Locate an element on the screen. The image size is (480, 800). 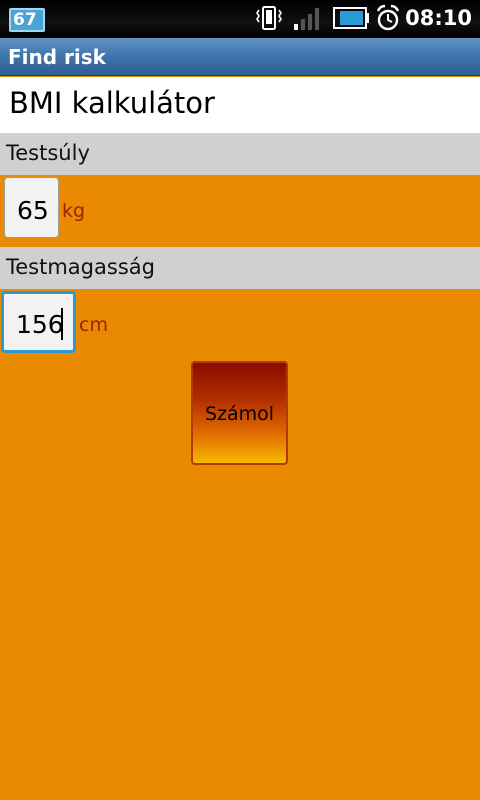
page-title: BMI kalkulátor is located at coordinates (112, 103).